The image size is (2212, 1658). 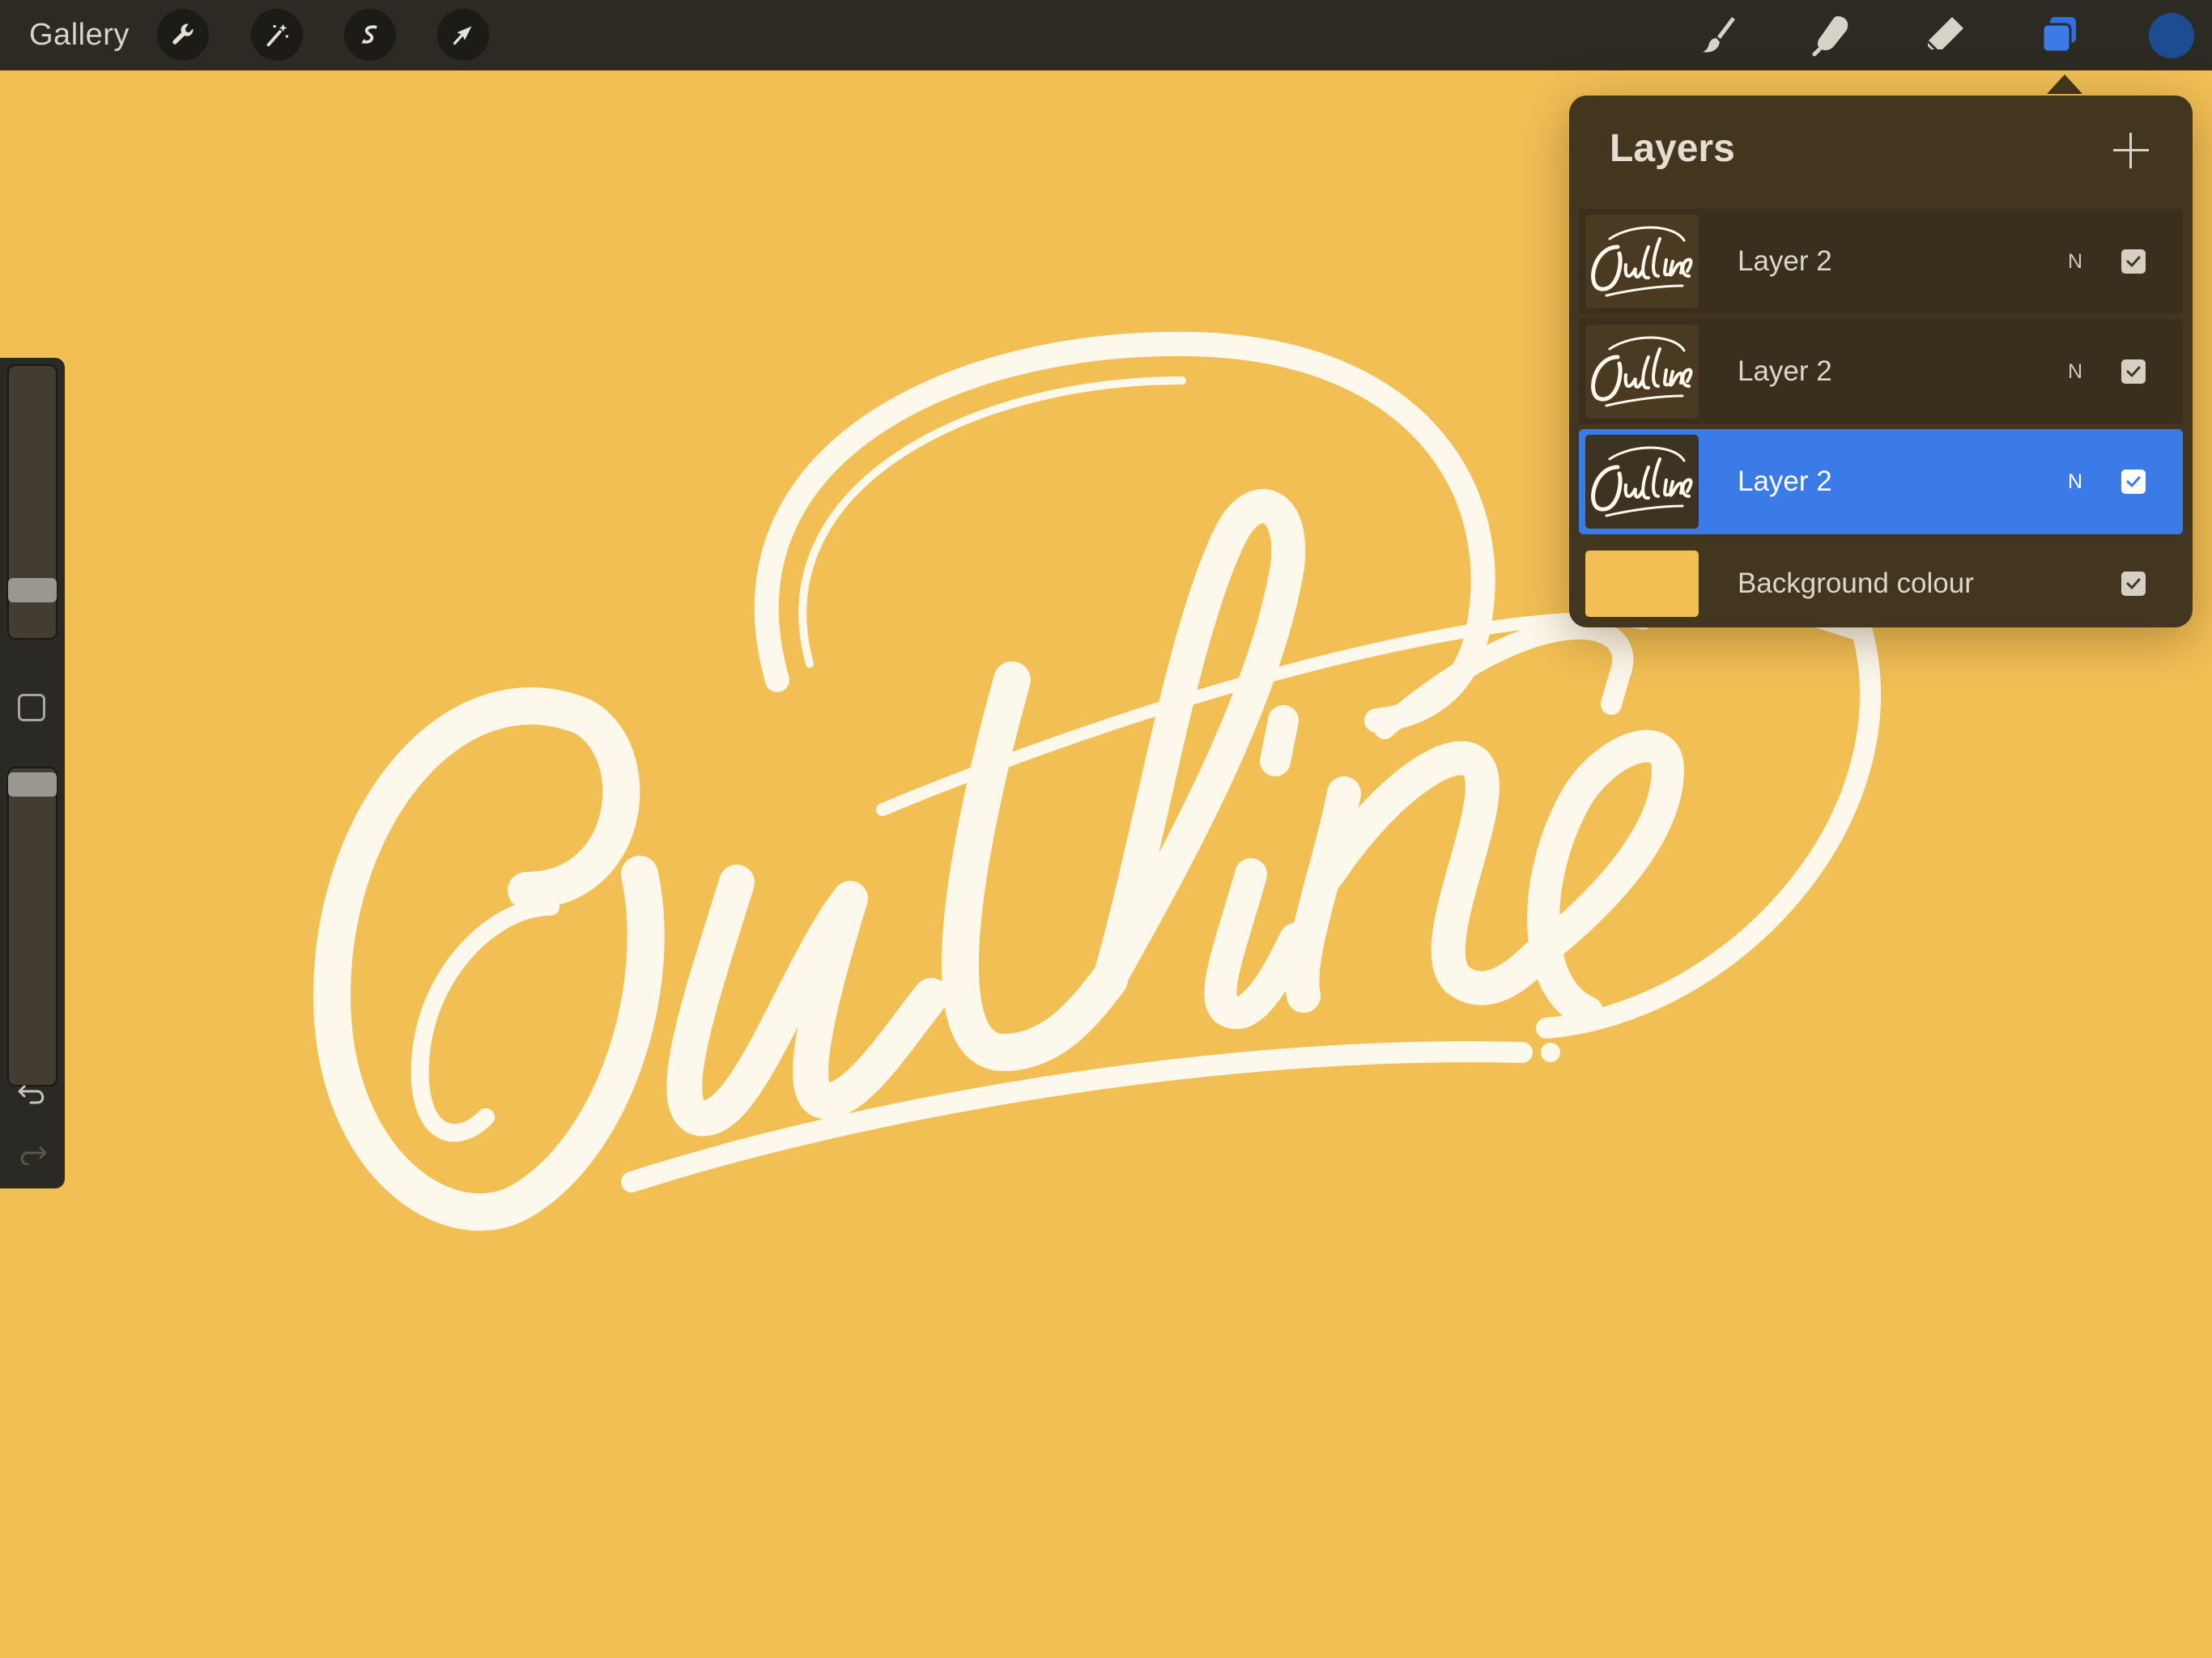 I want to click on smudge-tool, so click(x=1832, y=35).